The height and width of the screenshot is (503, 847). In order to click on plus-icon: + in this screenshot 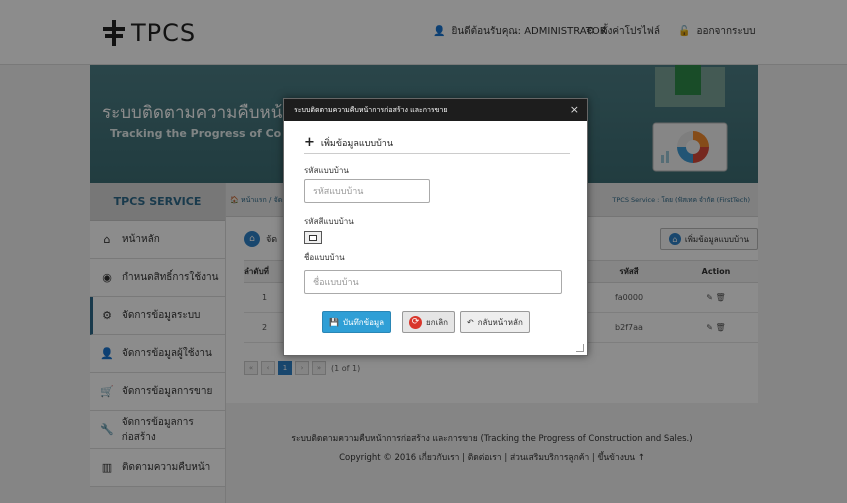, I will do `click(309, 142)`.